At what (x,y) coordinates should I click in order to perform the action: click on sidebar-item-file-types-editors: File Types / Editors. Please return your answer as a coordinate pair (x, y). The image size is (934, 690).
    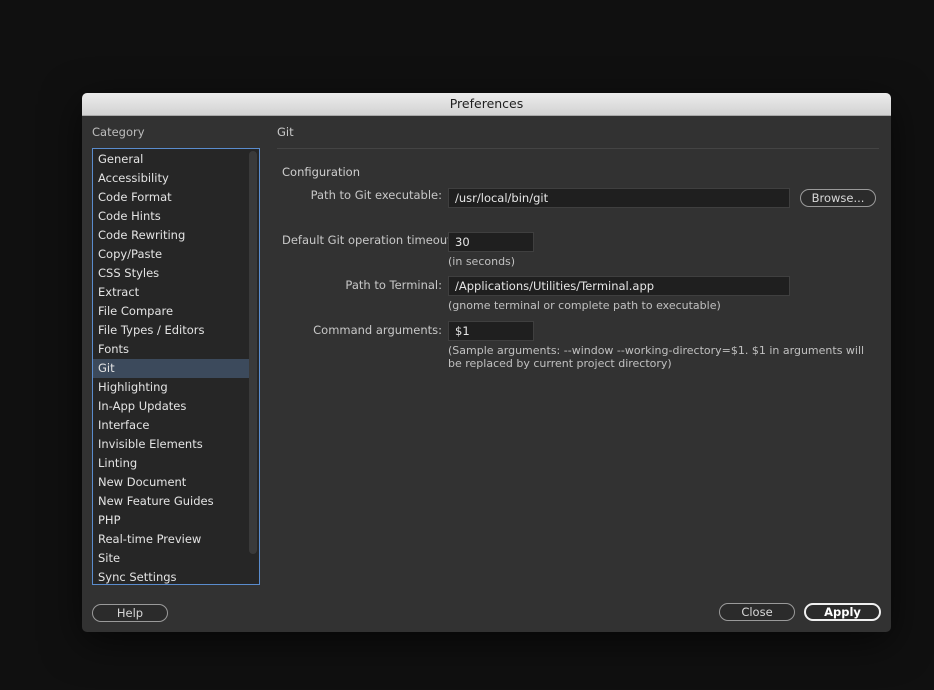
    Looking at the image, I should click on (171, 330).